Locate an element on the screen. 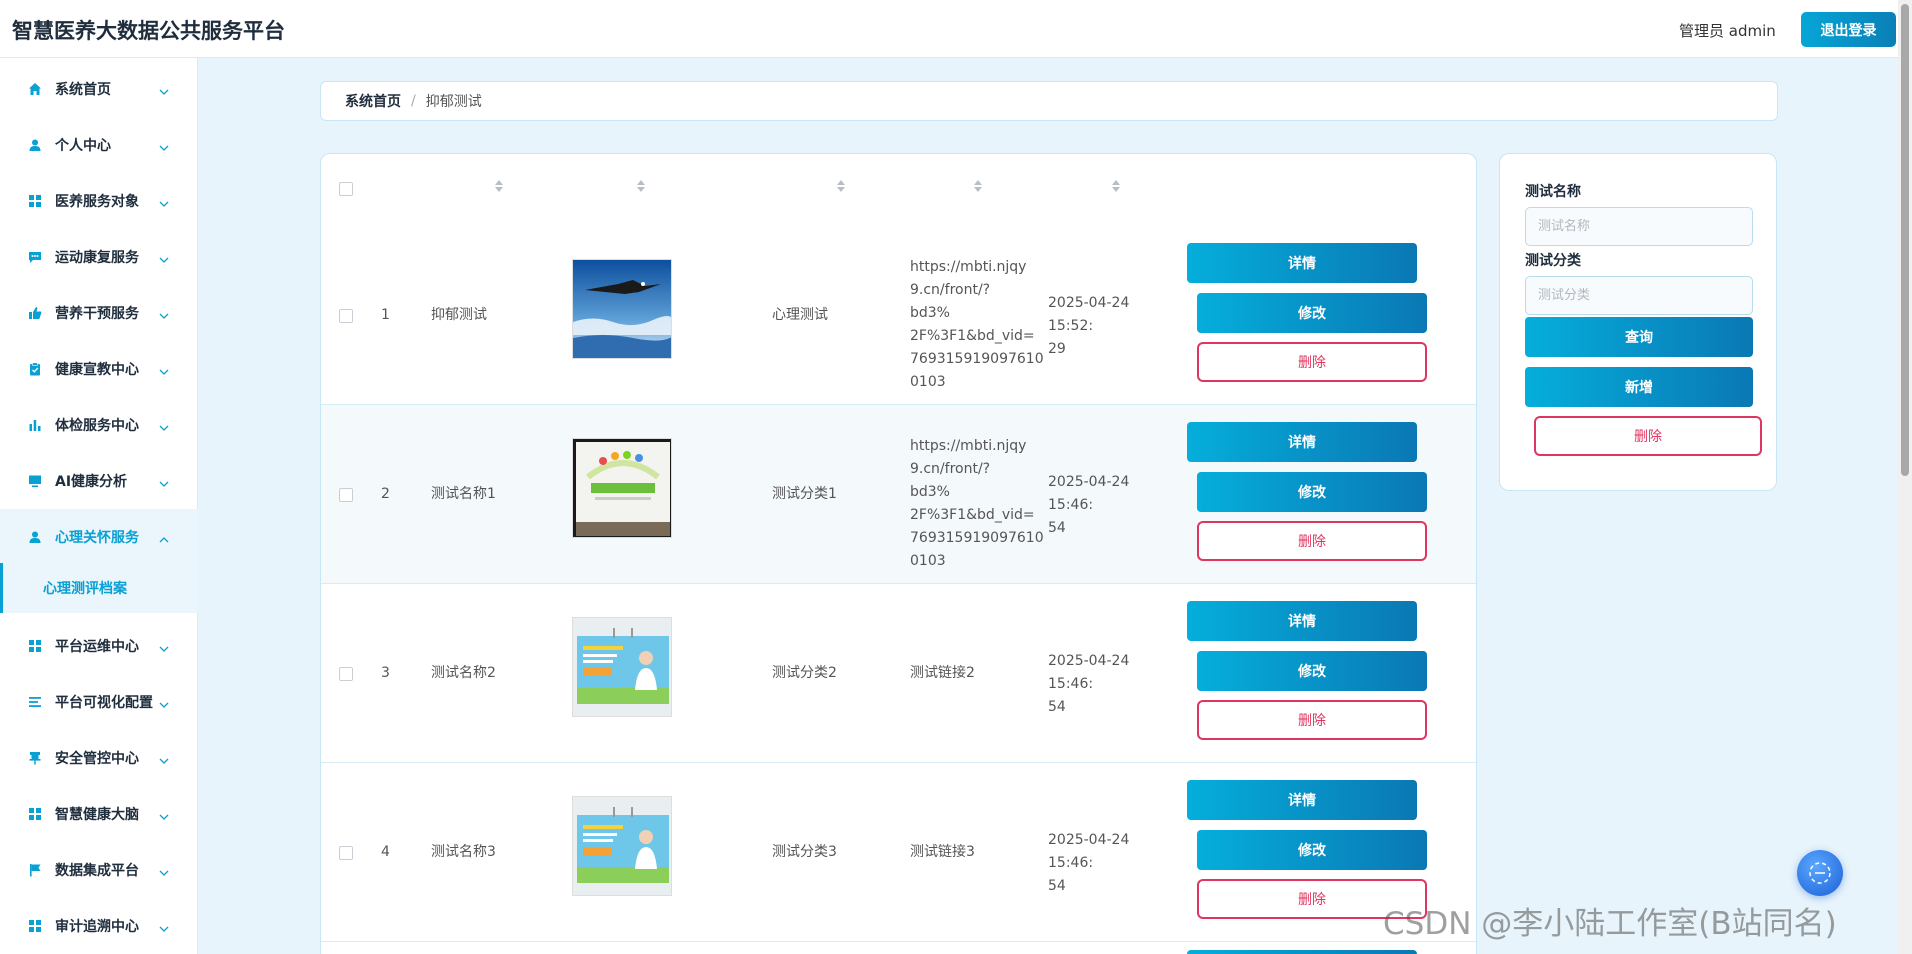  sidebar-item-label: 营养干预服务 is located at coordinates (97, 314).